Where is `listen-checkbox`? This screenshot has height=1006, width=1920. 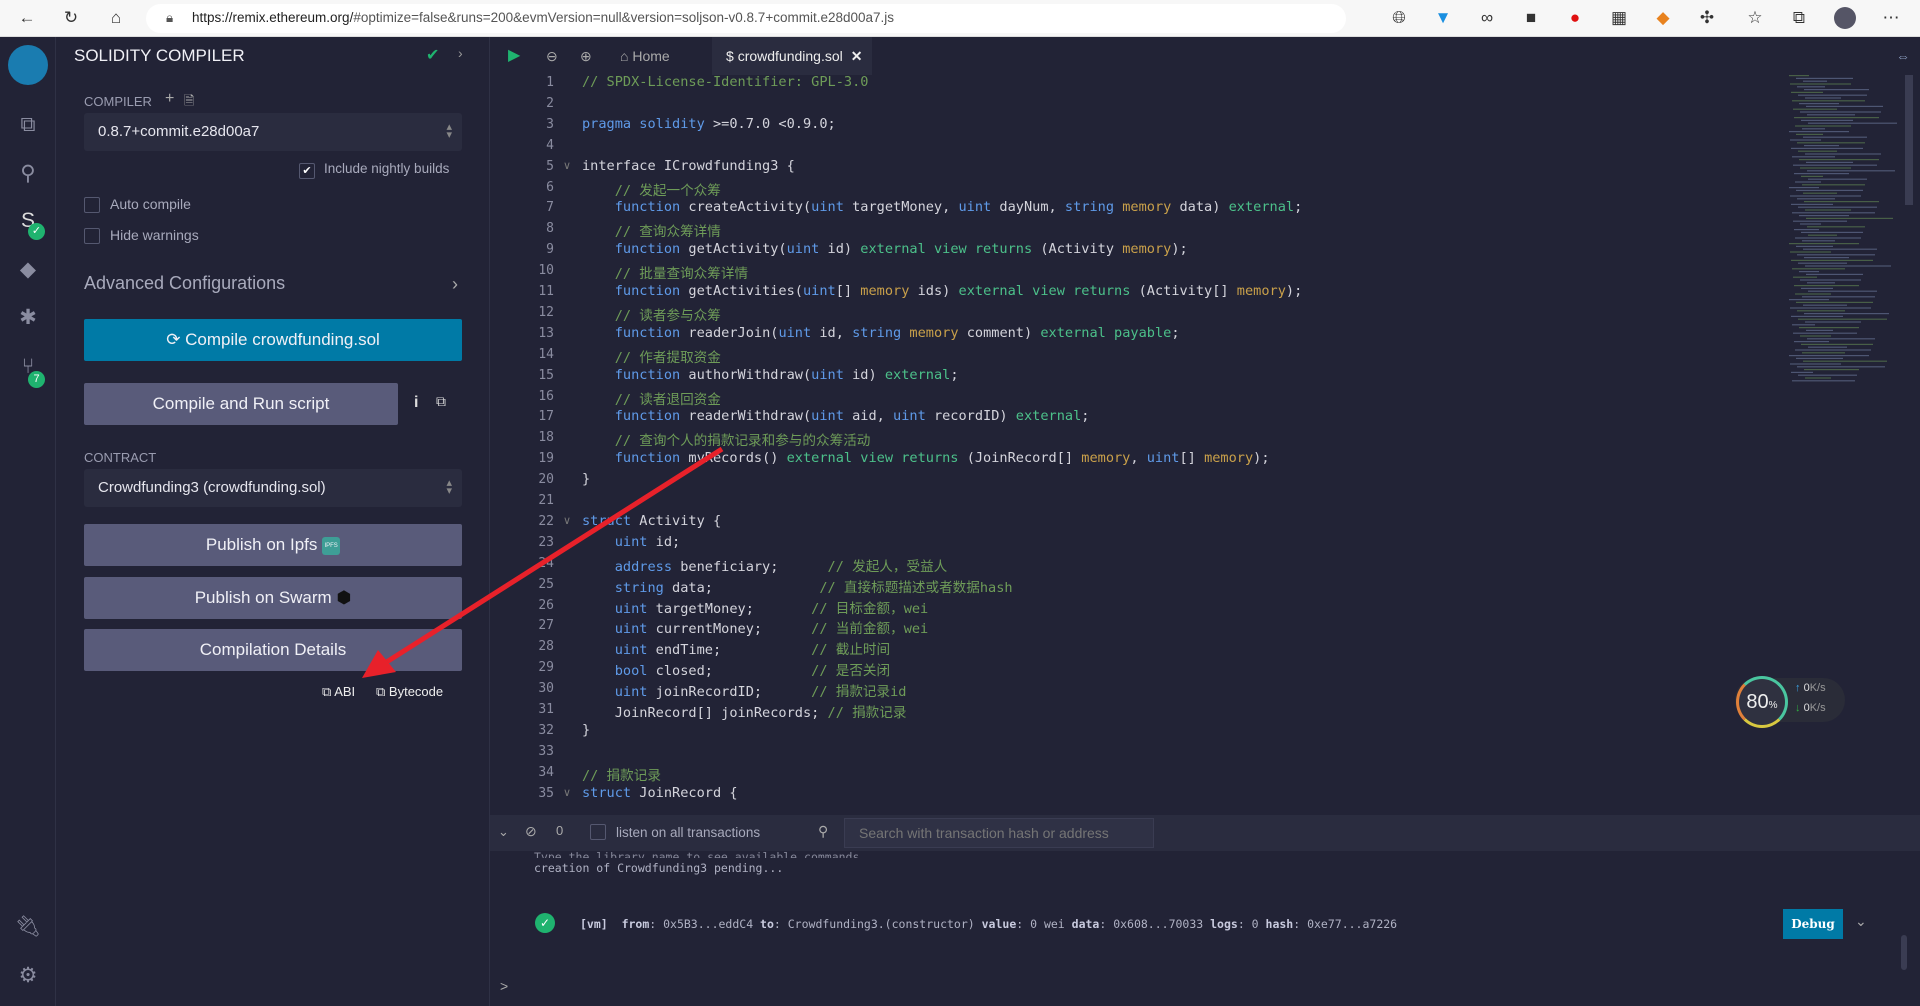
listen-checkbox is located at coordinates (598, 832).